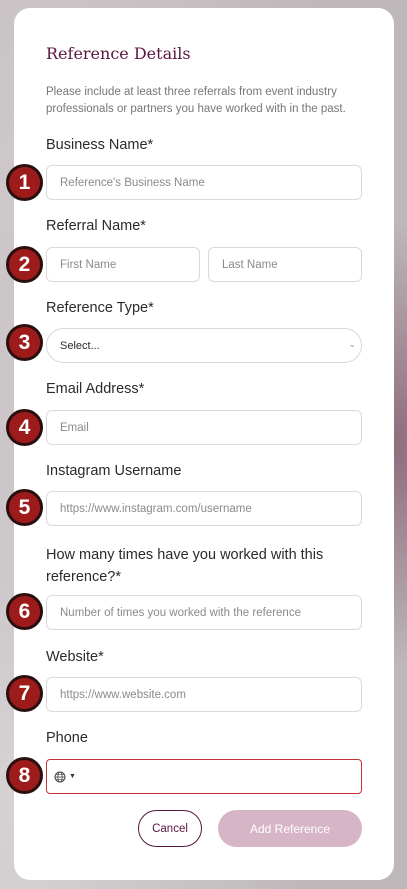 This screenshot has width=407, height=889. What do you see at coordinates (24, 611) in the screenshot?
I see `step-badge-6: 6` at bounding box center [24, 611].